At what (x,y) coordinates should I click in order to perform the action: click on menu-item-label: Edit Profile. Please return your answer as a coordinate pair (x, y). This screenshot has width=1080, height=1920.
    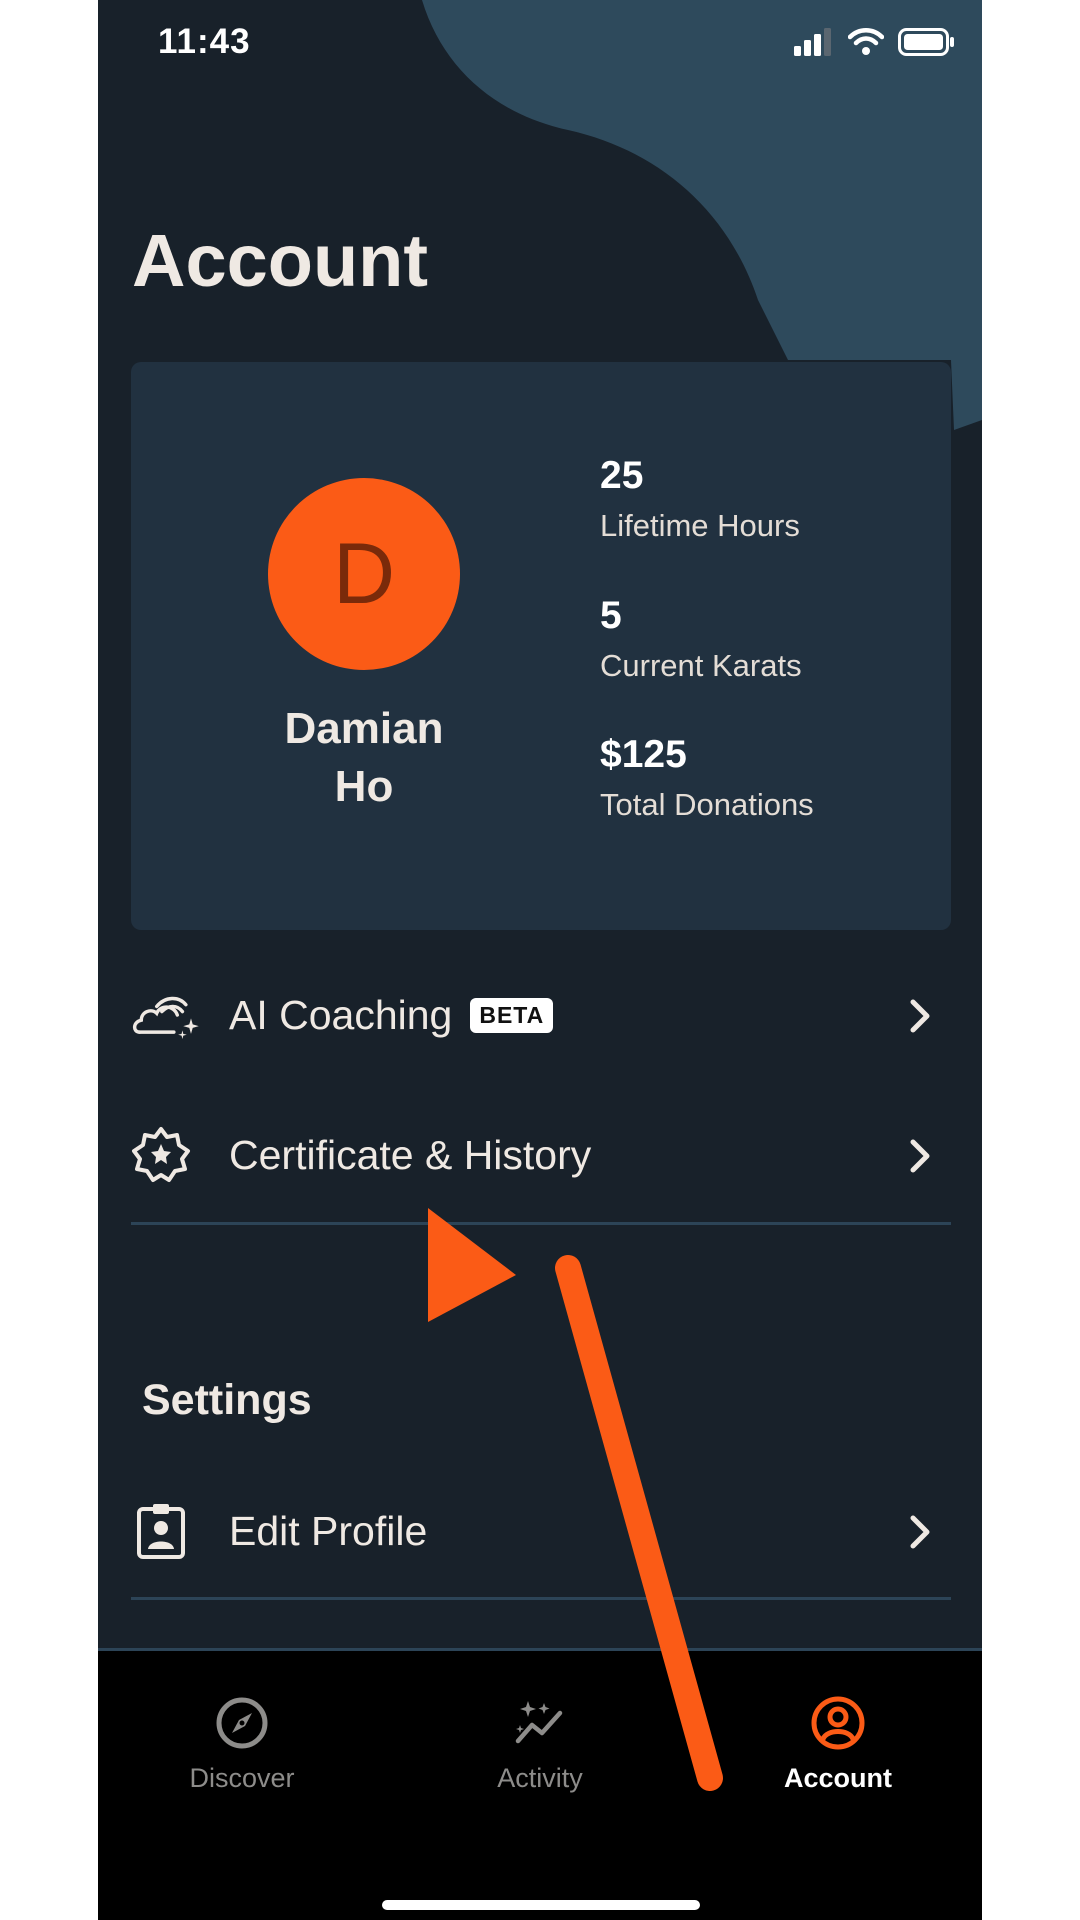
    Looking at the image, I should click on (328, 1530).